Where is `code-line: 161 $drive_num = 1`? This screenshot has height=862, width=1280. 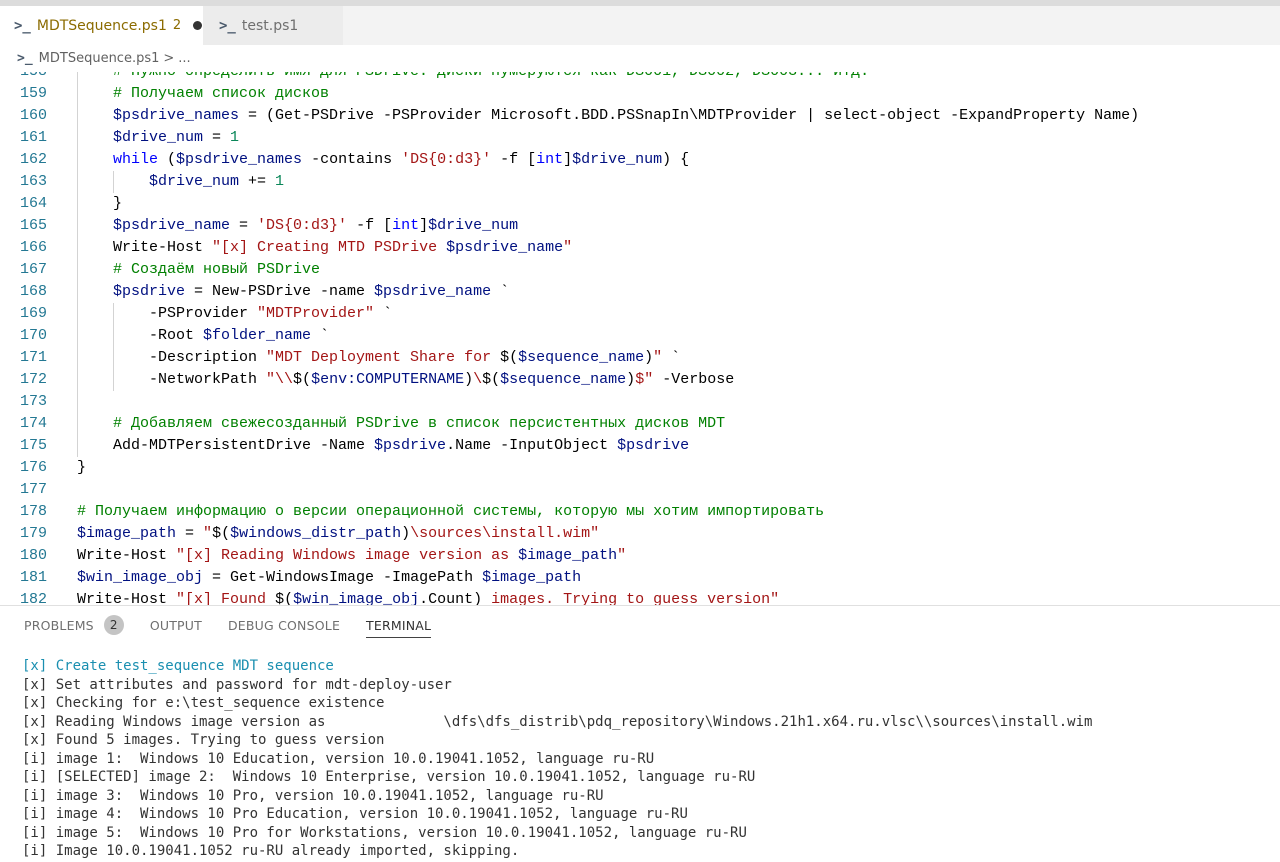
code-line: 161 $drive_num = 1 is located at coordinates (640, 138).